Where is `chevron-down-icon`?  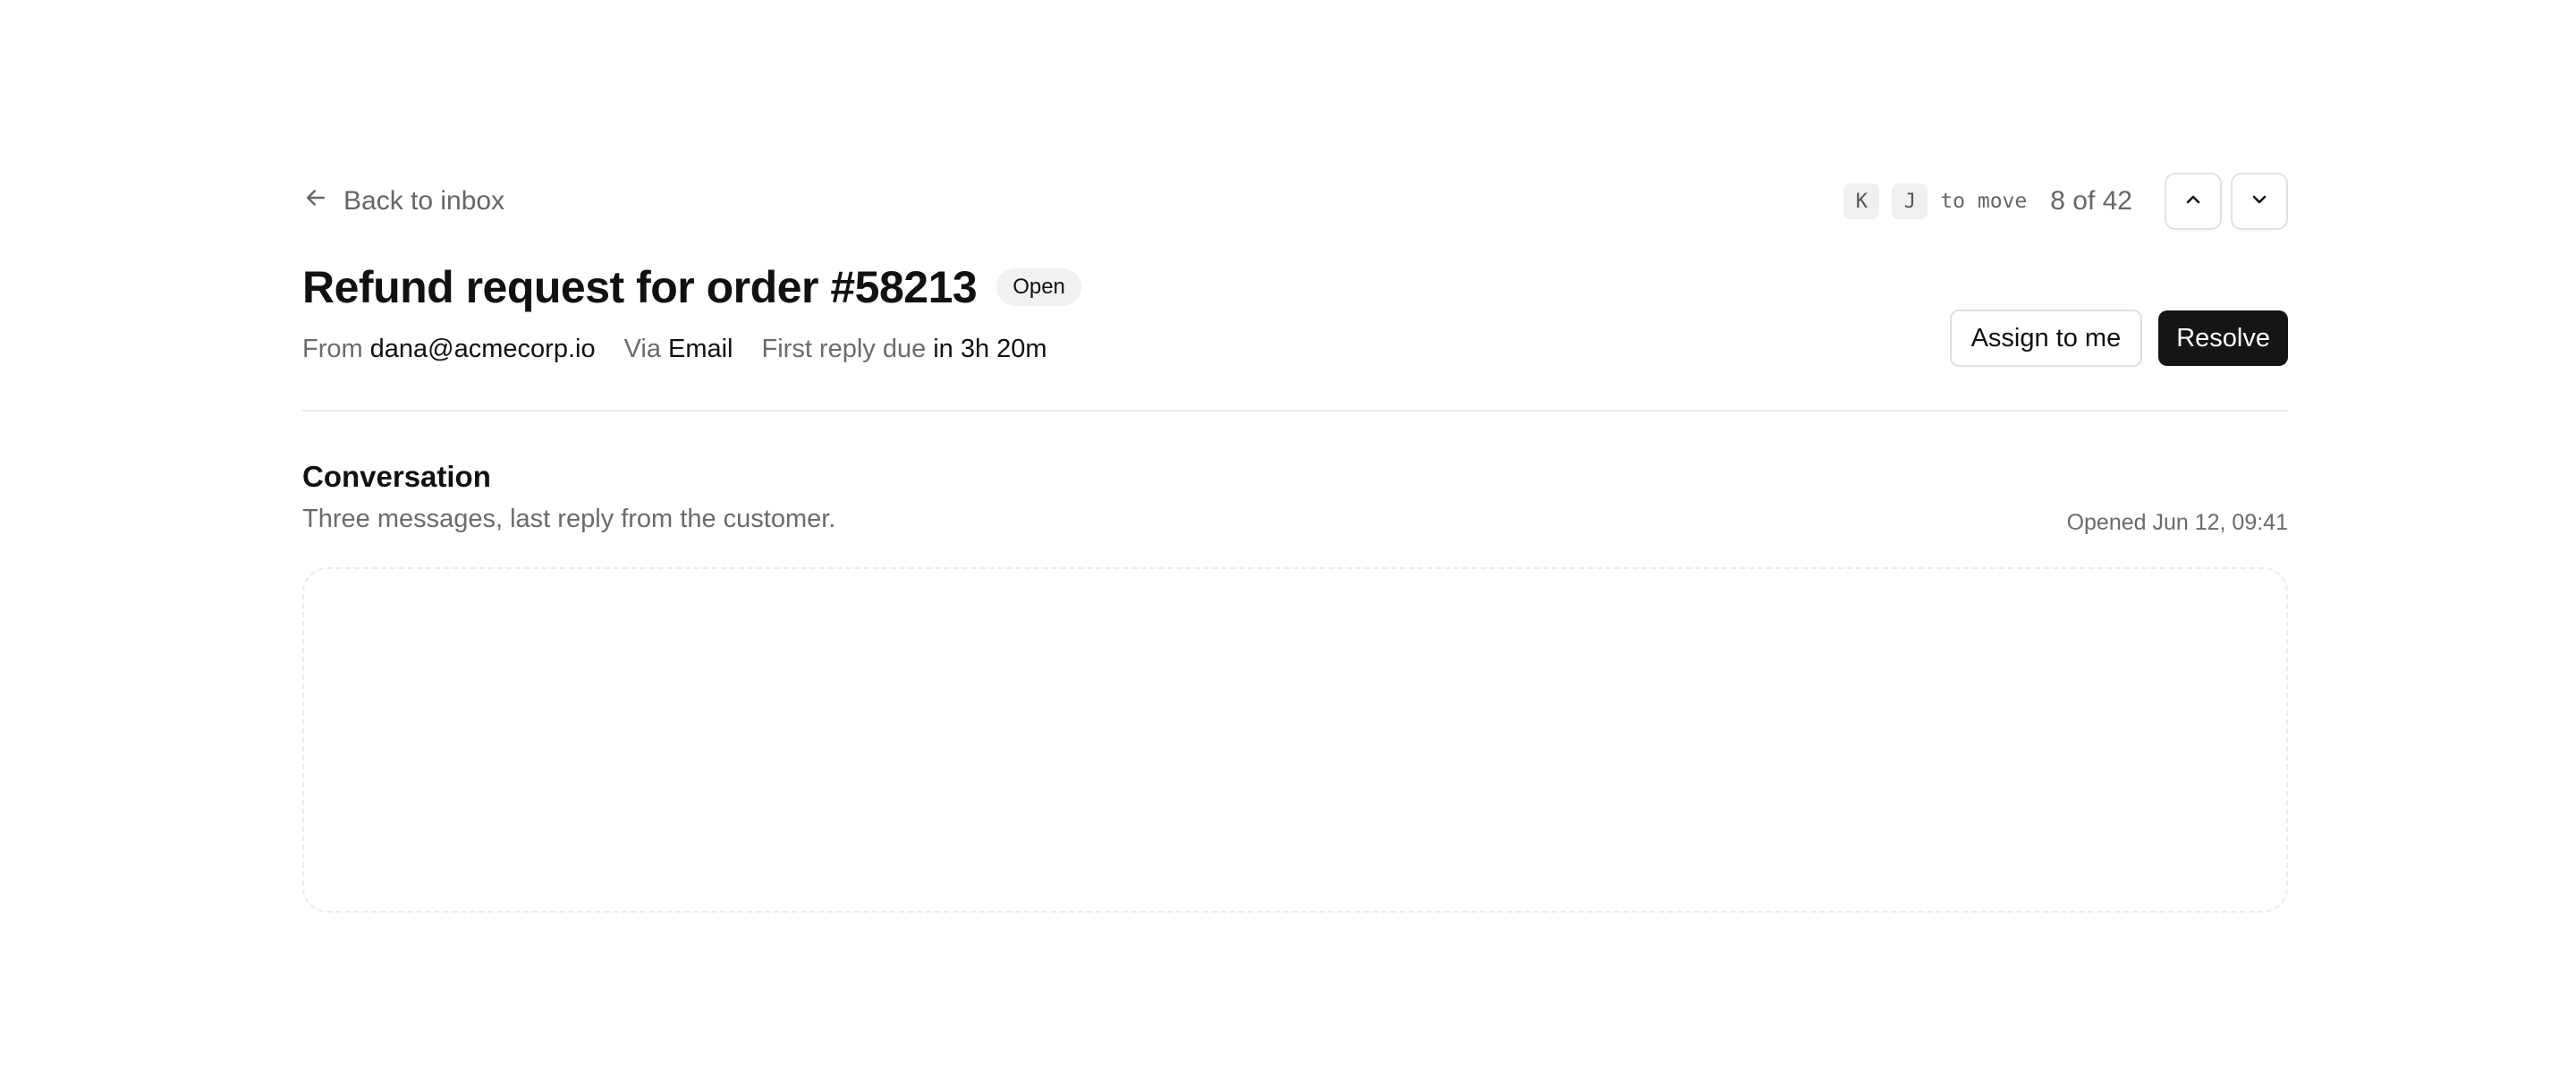 chevron-down-icon is located at coordinates (2259, 202).